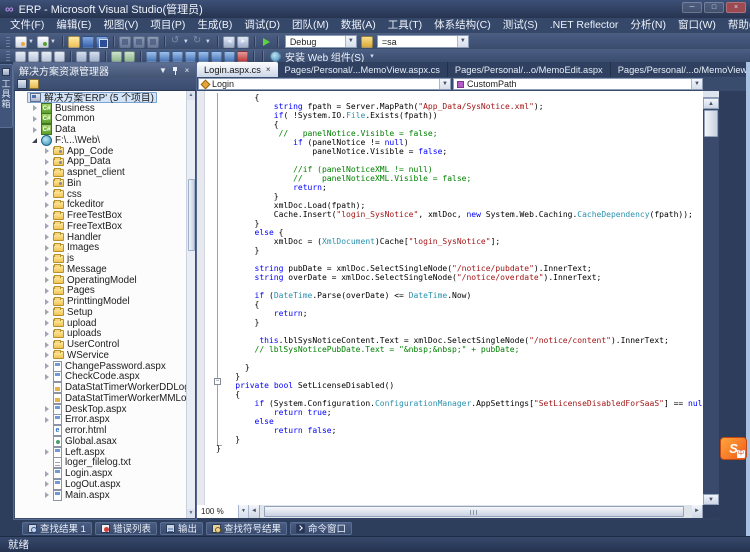 This screenshot has height=552, width=750. Describe the element at coordinates (33, 56) in the screenshot. I see `layout-2-icon` at that location.